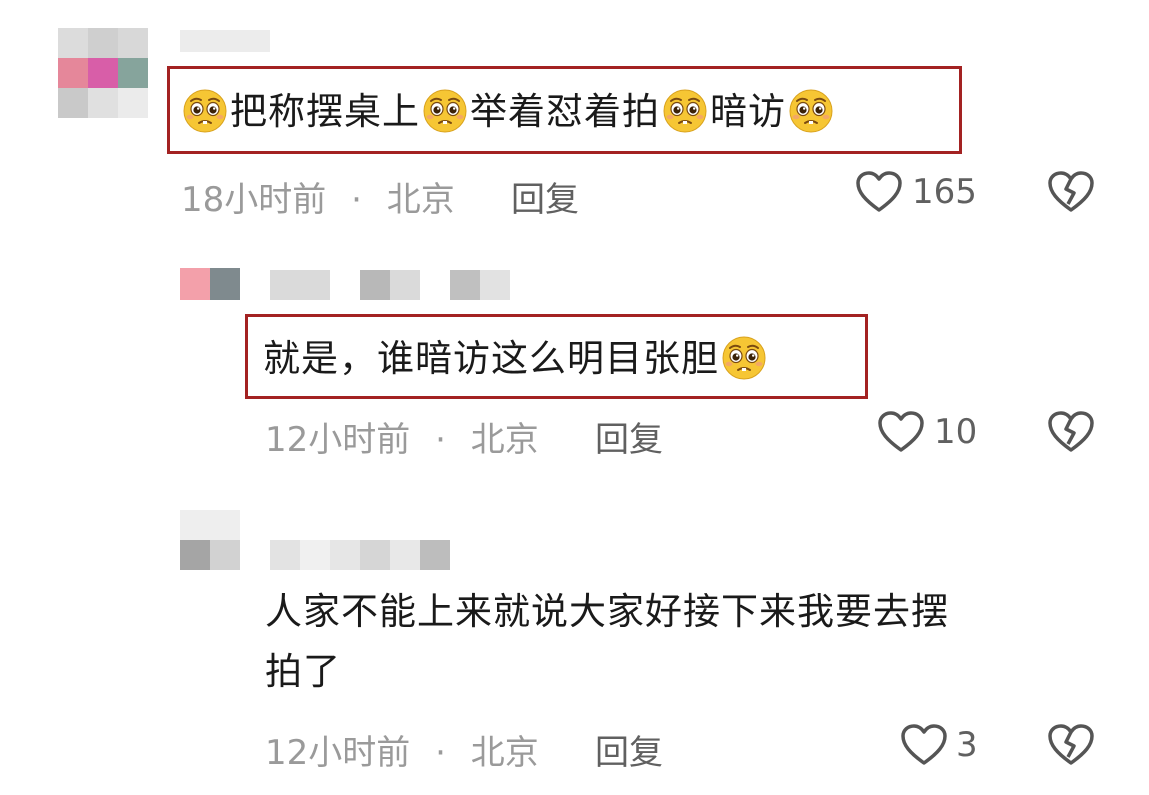 The width and height of the screenshot is (1149, 795). What do you see at coordinates (491, 358) in the screenshot?
I see `comment-text-body: 就是，谁暗访这么明目张胆` at bounding box center [491, 358].